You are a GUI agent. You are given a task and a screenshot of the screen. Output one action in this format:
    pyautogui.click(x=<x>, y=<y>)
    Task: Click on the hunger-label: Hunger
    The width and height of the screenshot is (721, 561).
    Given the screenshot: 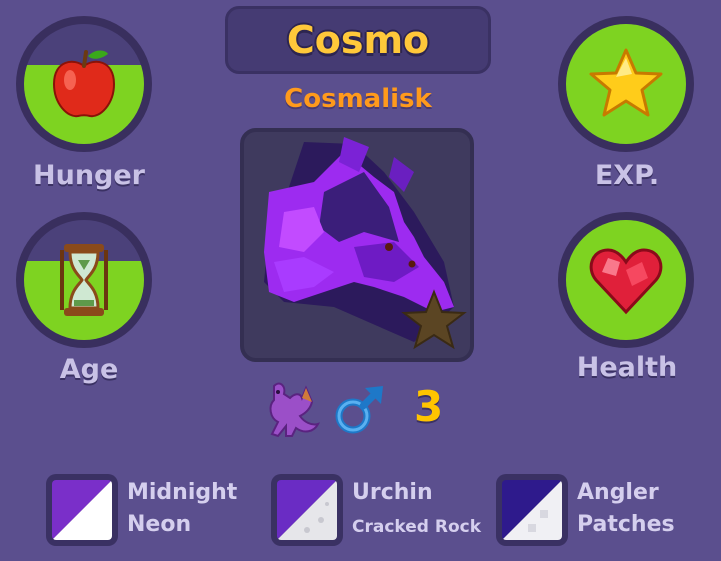 What is the action you would take?
    pyautogui.click(x=89, y=175)
    